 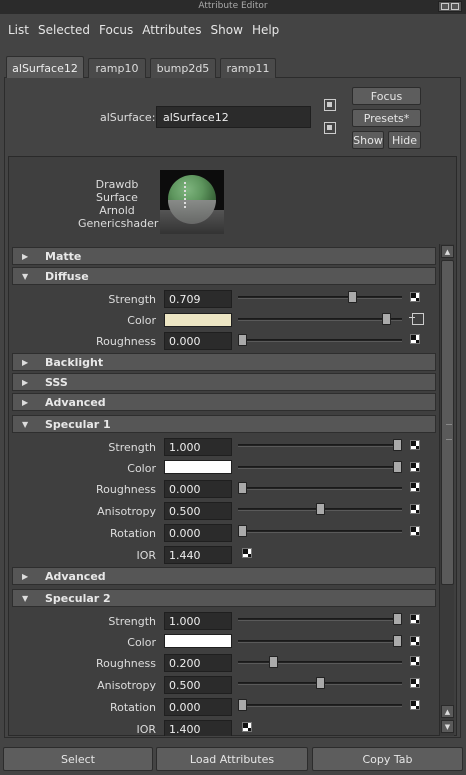 I want to click on menu-focus: Focus, so click(x=116, y=30).